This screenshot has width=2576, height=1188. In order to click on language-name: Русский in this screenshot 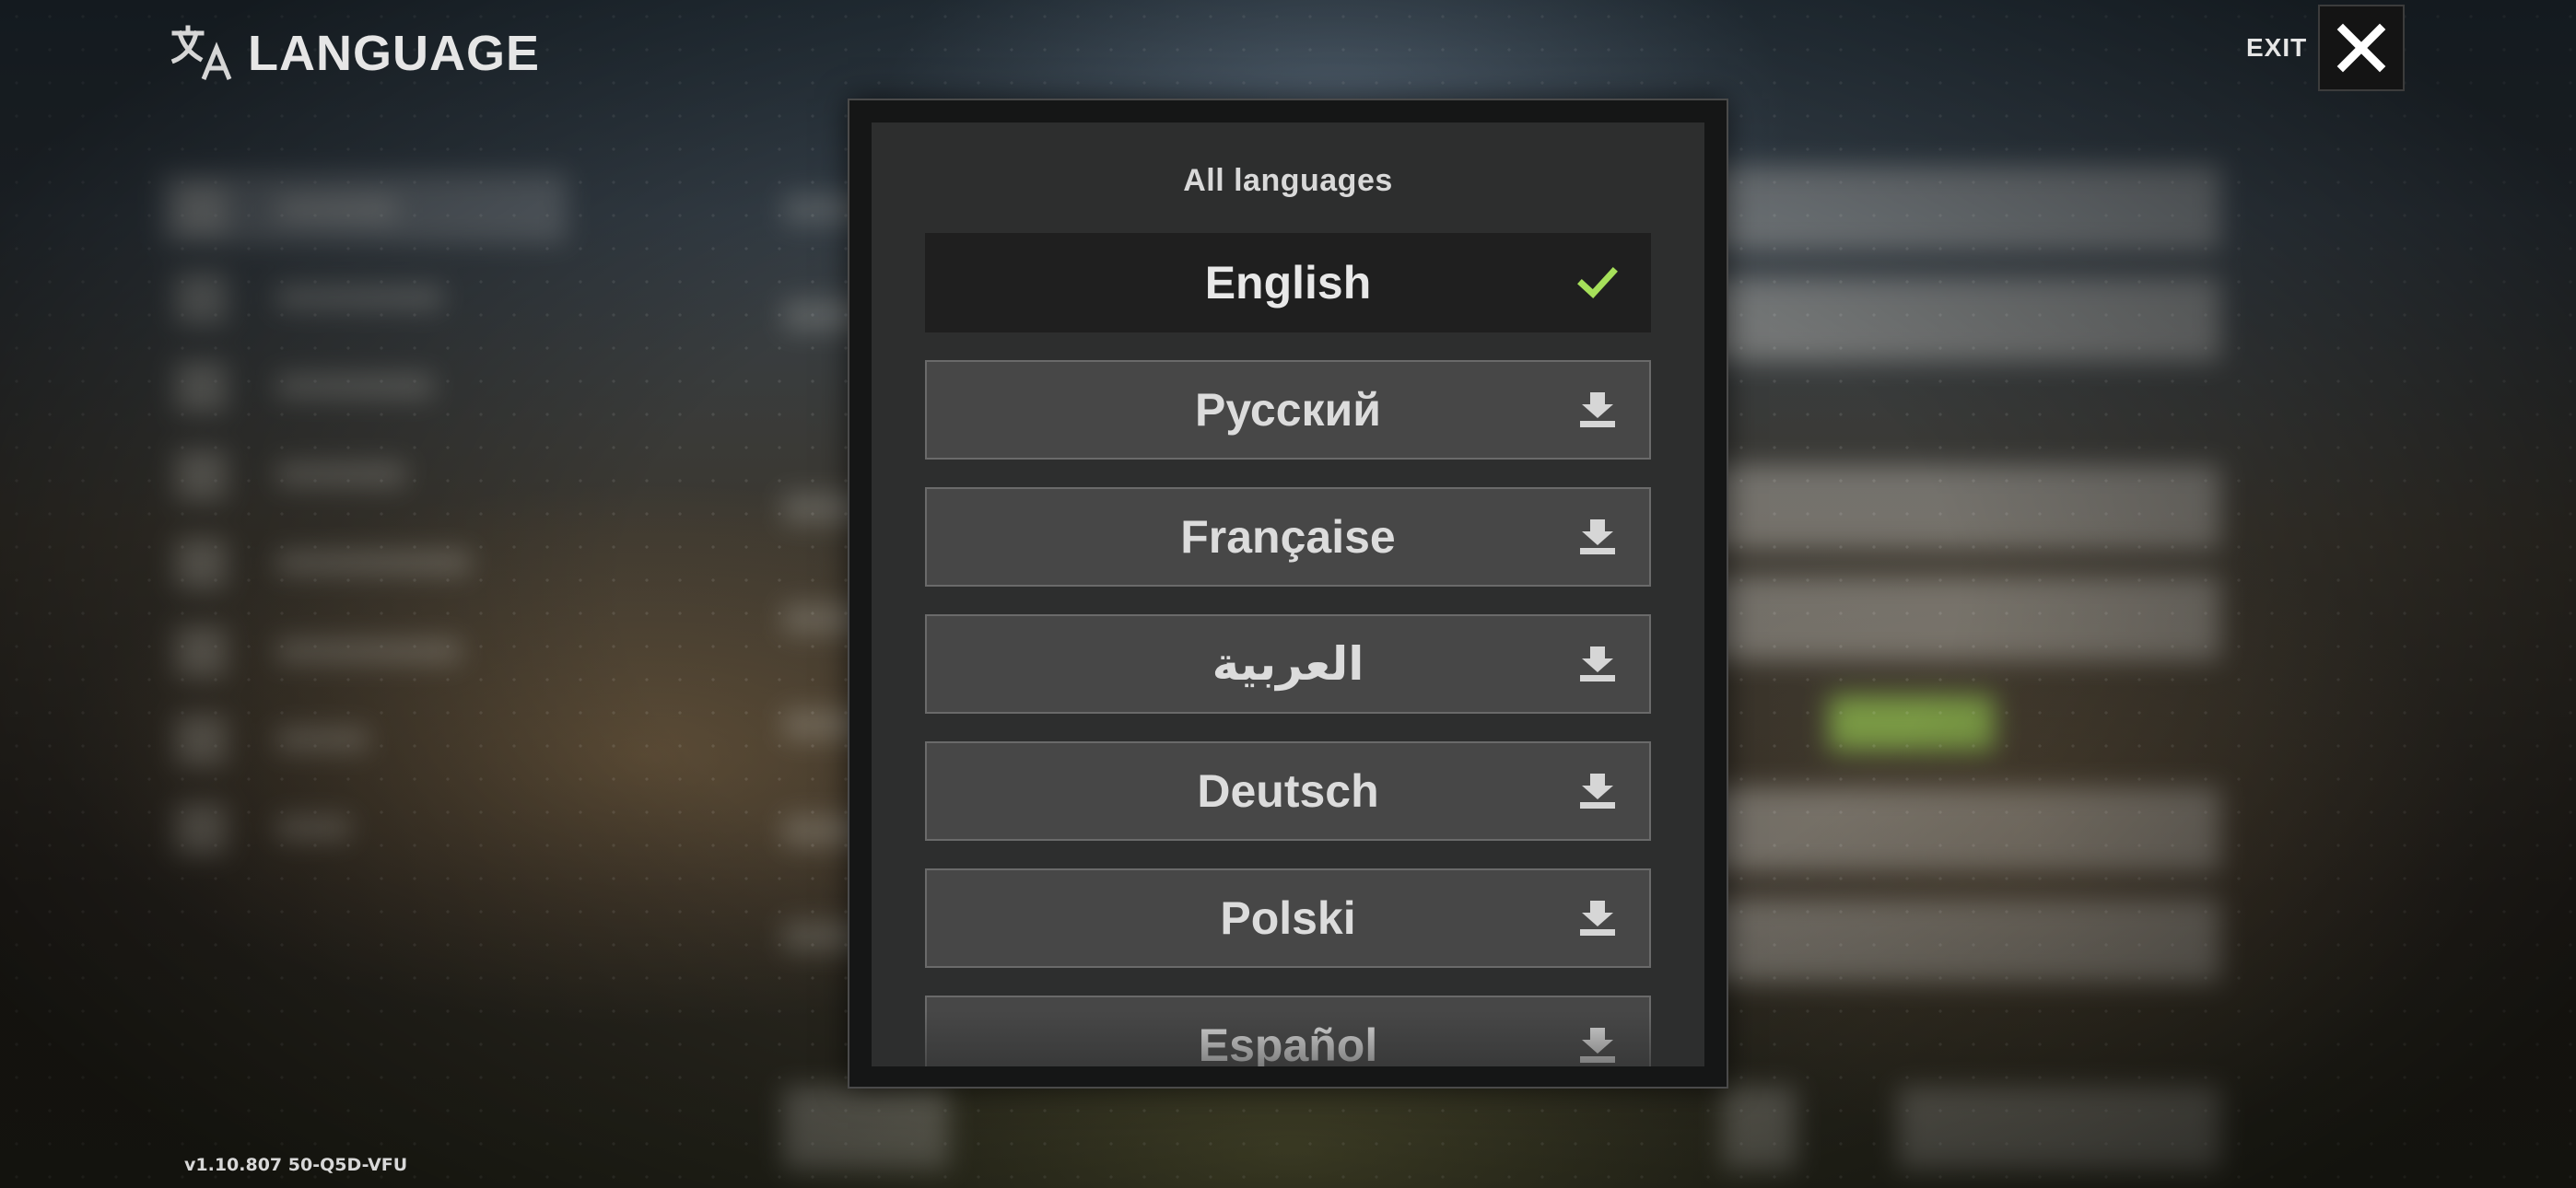, I will do `click(1288, 410)`.